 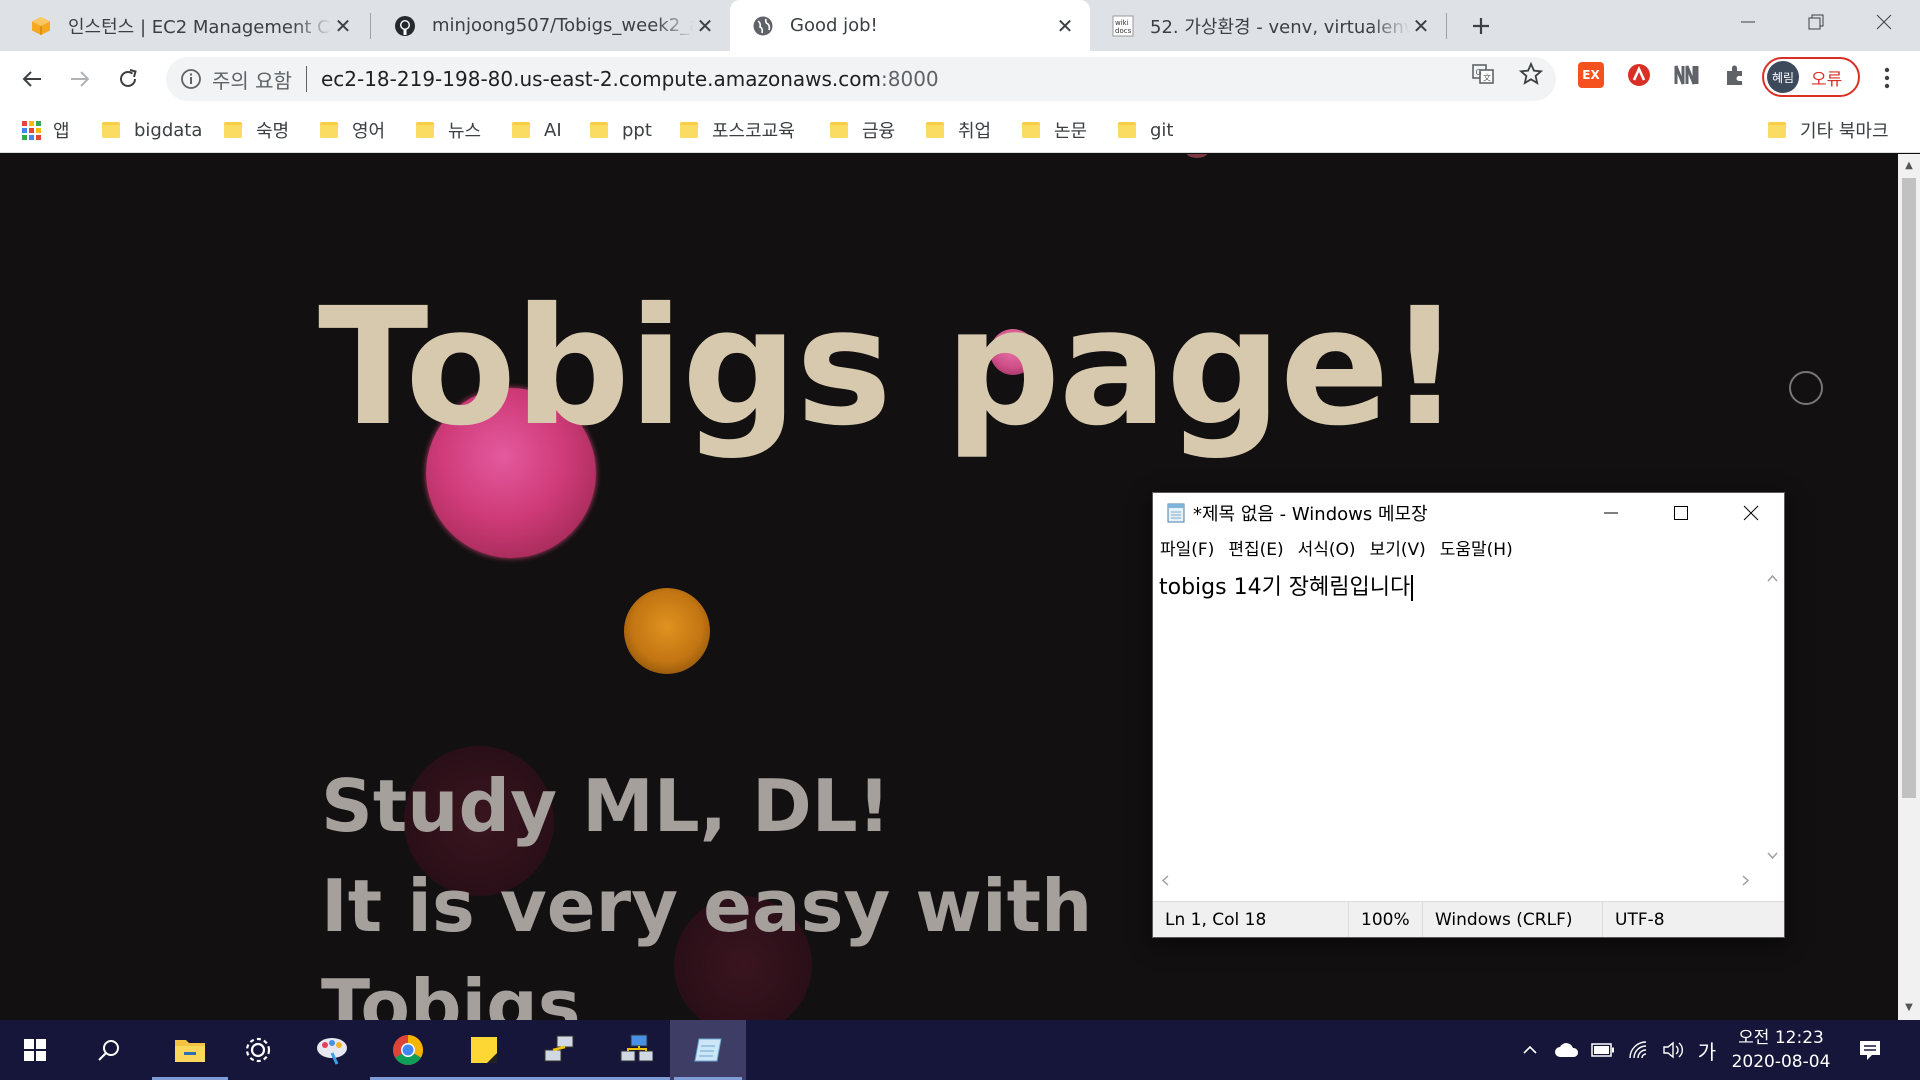 I want to click on tab-title: Good job!, so click(x=834, y=25).